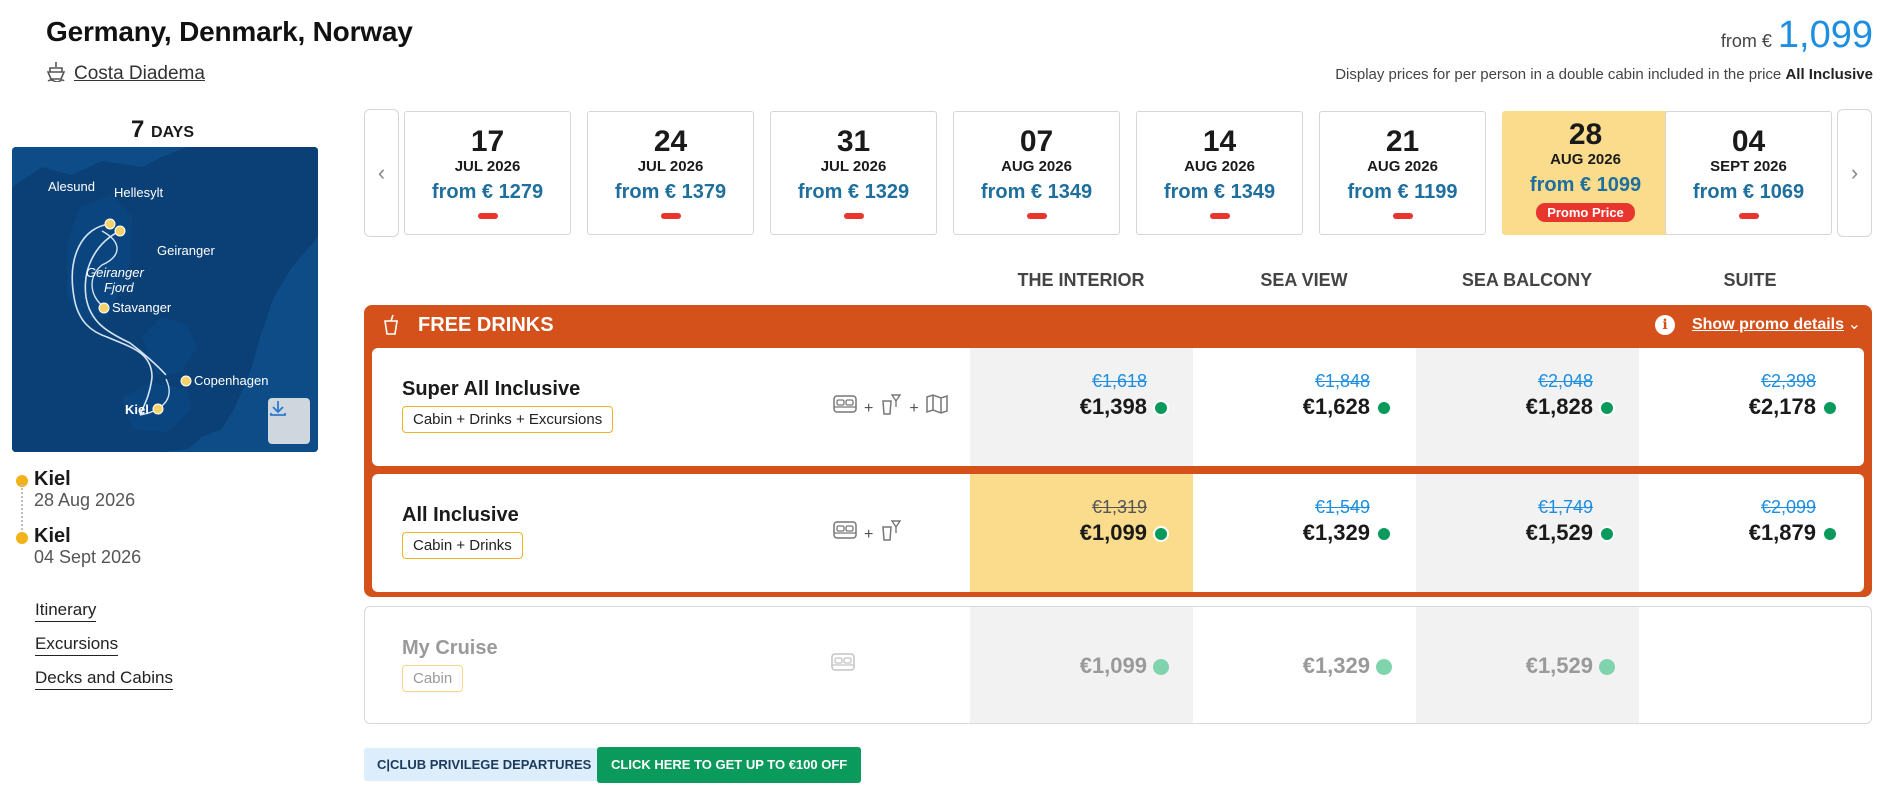  Describe the element at coordinates (173, 132) in the screenshot. I see `days-label: DAYS` at that location.